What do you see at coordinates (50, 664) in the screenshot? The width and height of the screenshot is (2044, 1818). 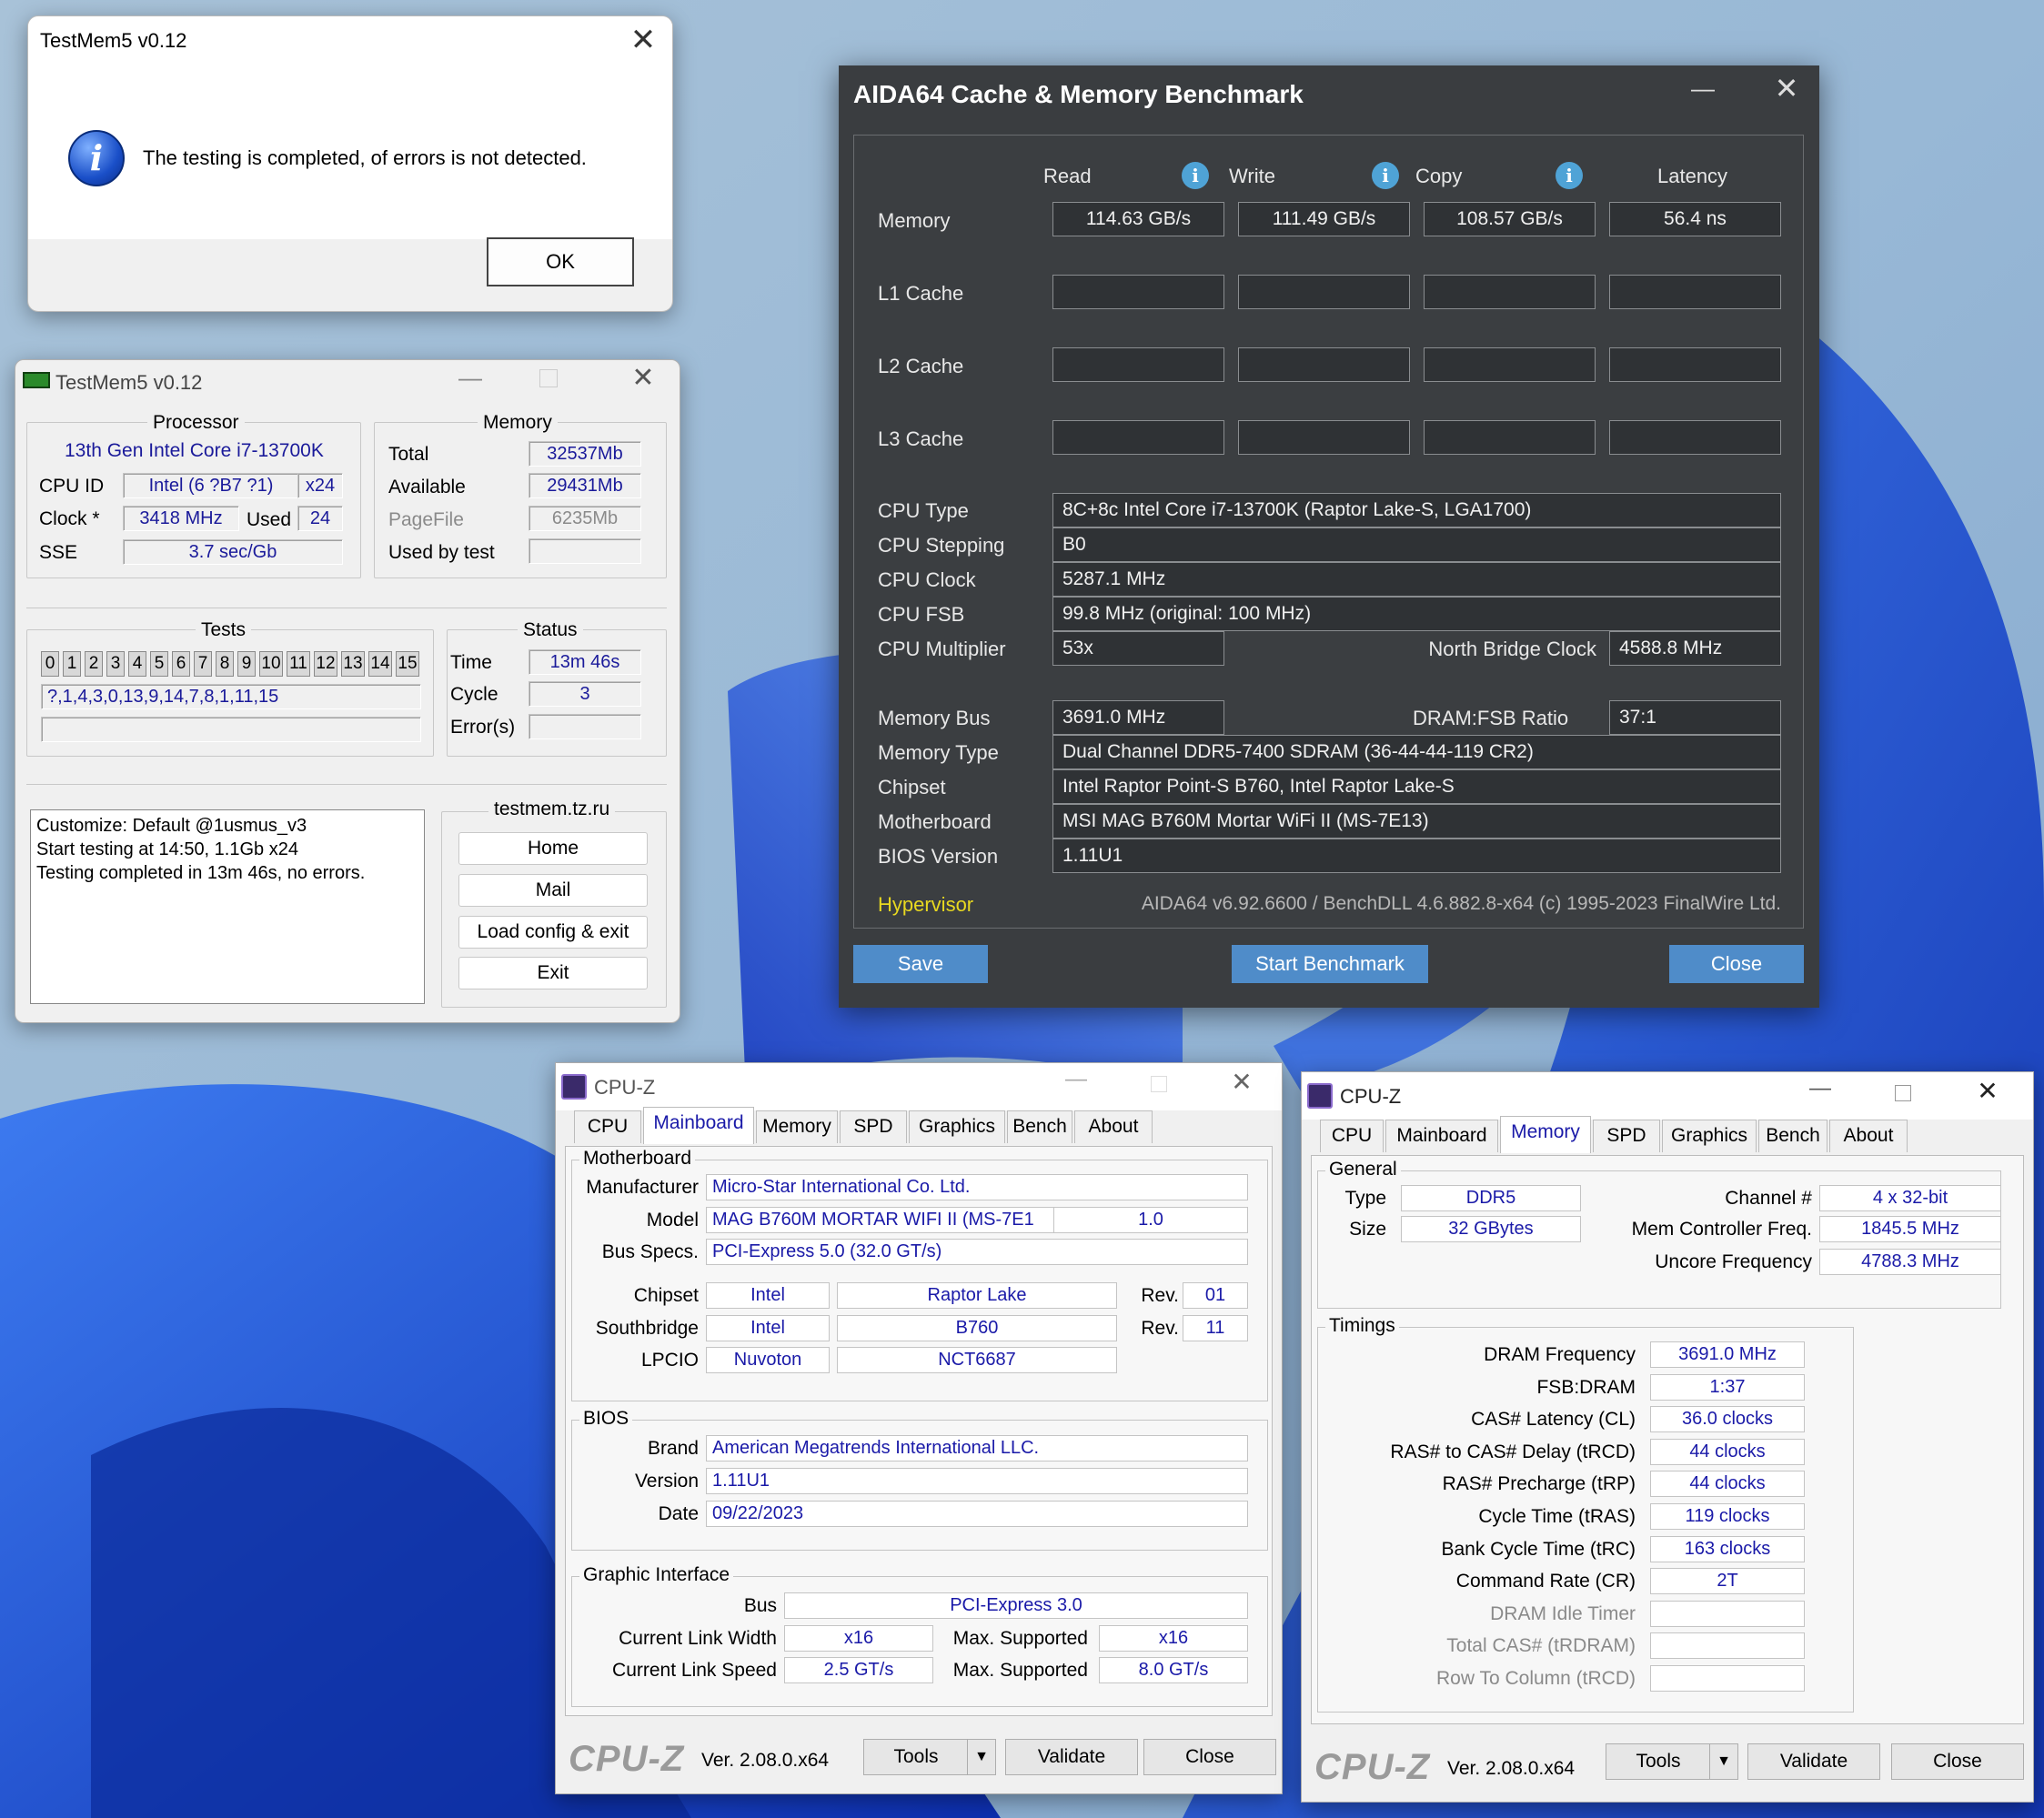 I see `test-number-box: 0` at bounding box center [50, 664].